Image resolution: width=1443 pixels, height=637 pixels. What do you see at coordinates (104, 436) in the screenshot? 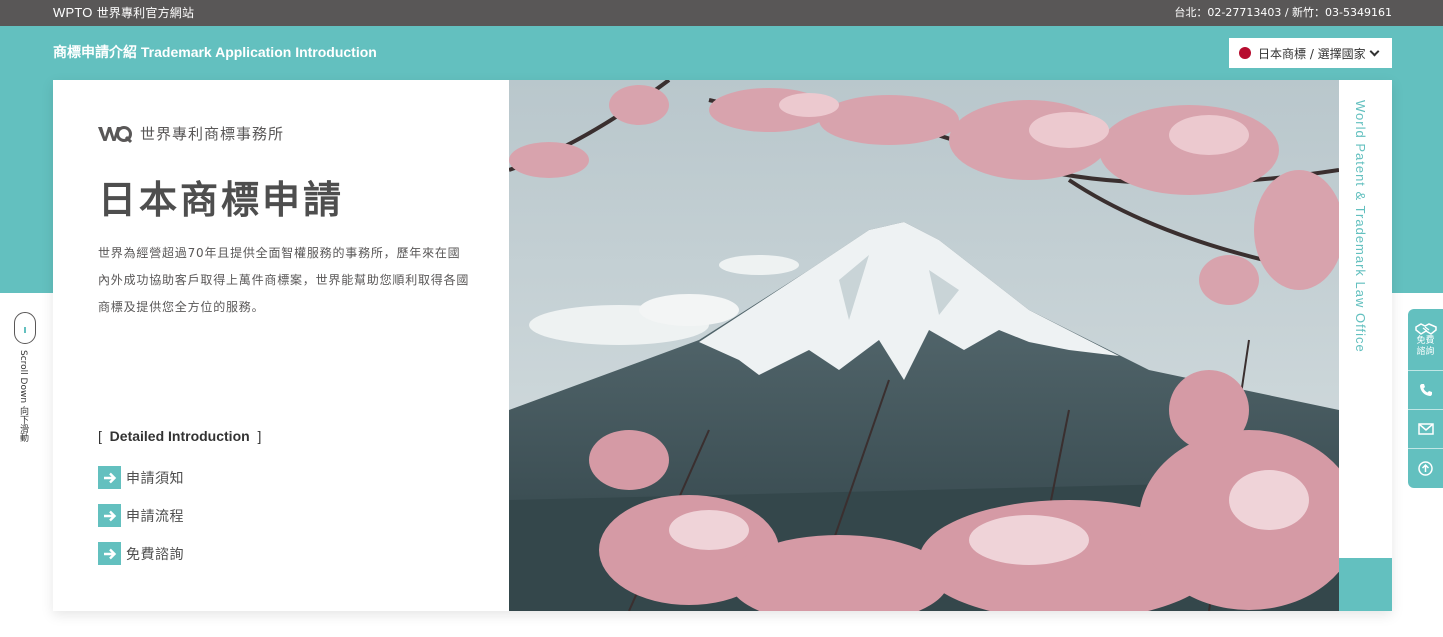
I see `bracket-open: [` at bounding box center [104, 436].